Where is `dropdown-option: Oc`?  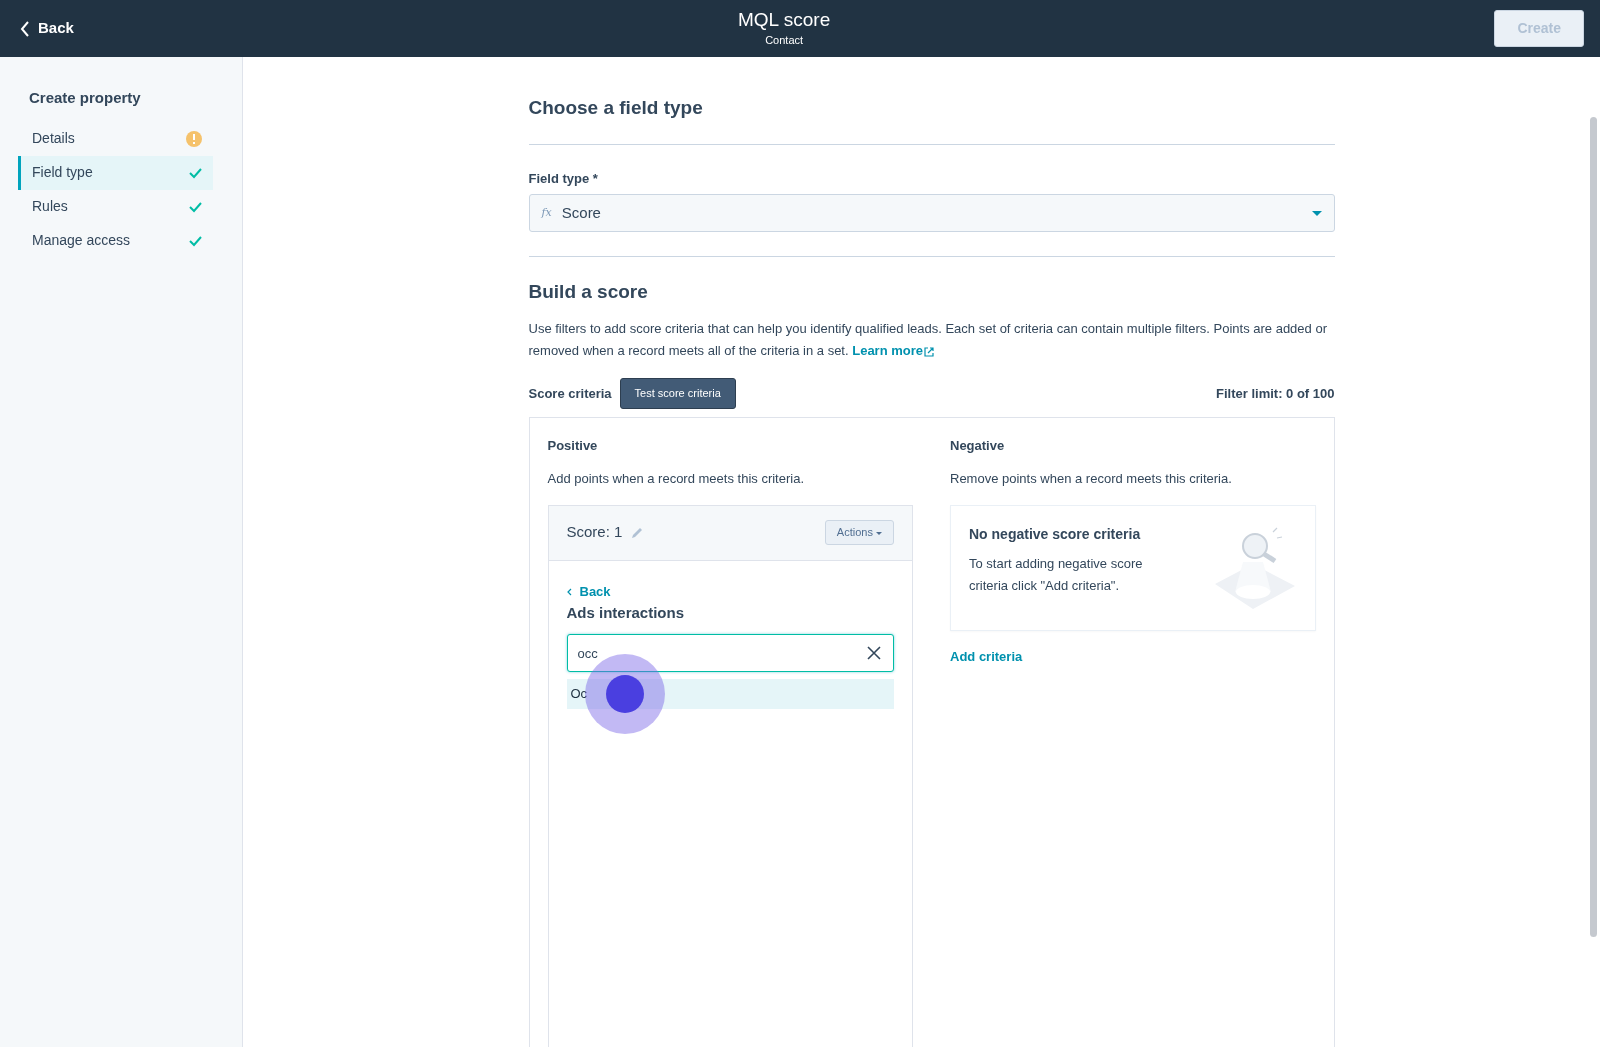 dropdown-option: Oc is located at coordinates (730, 694).